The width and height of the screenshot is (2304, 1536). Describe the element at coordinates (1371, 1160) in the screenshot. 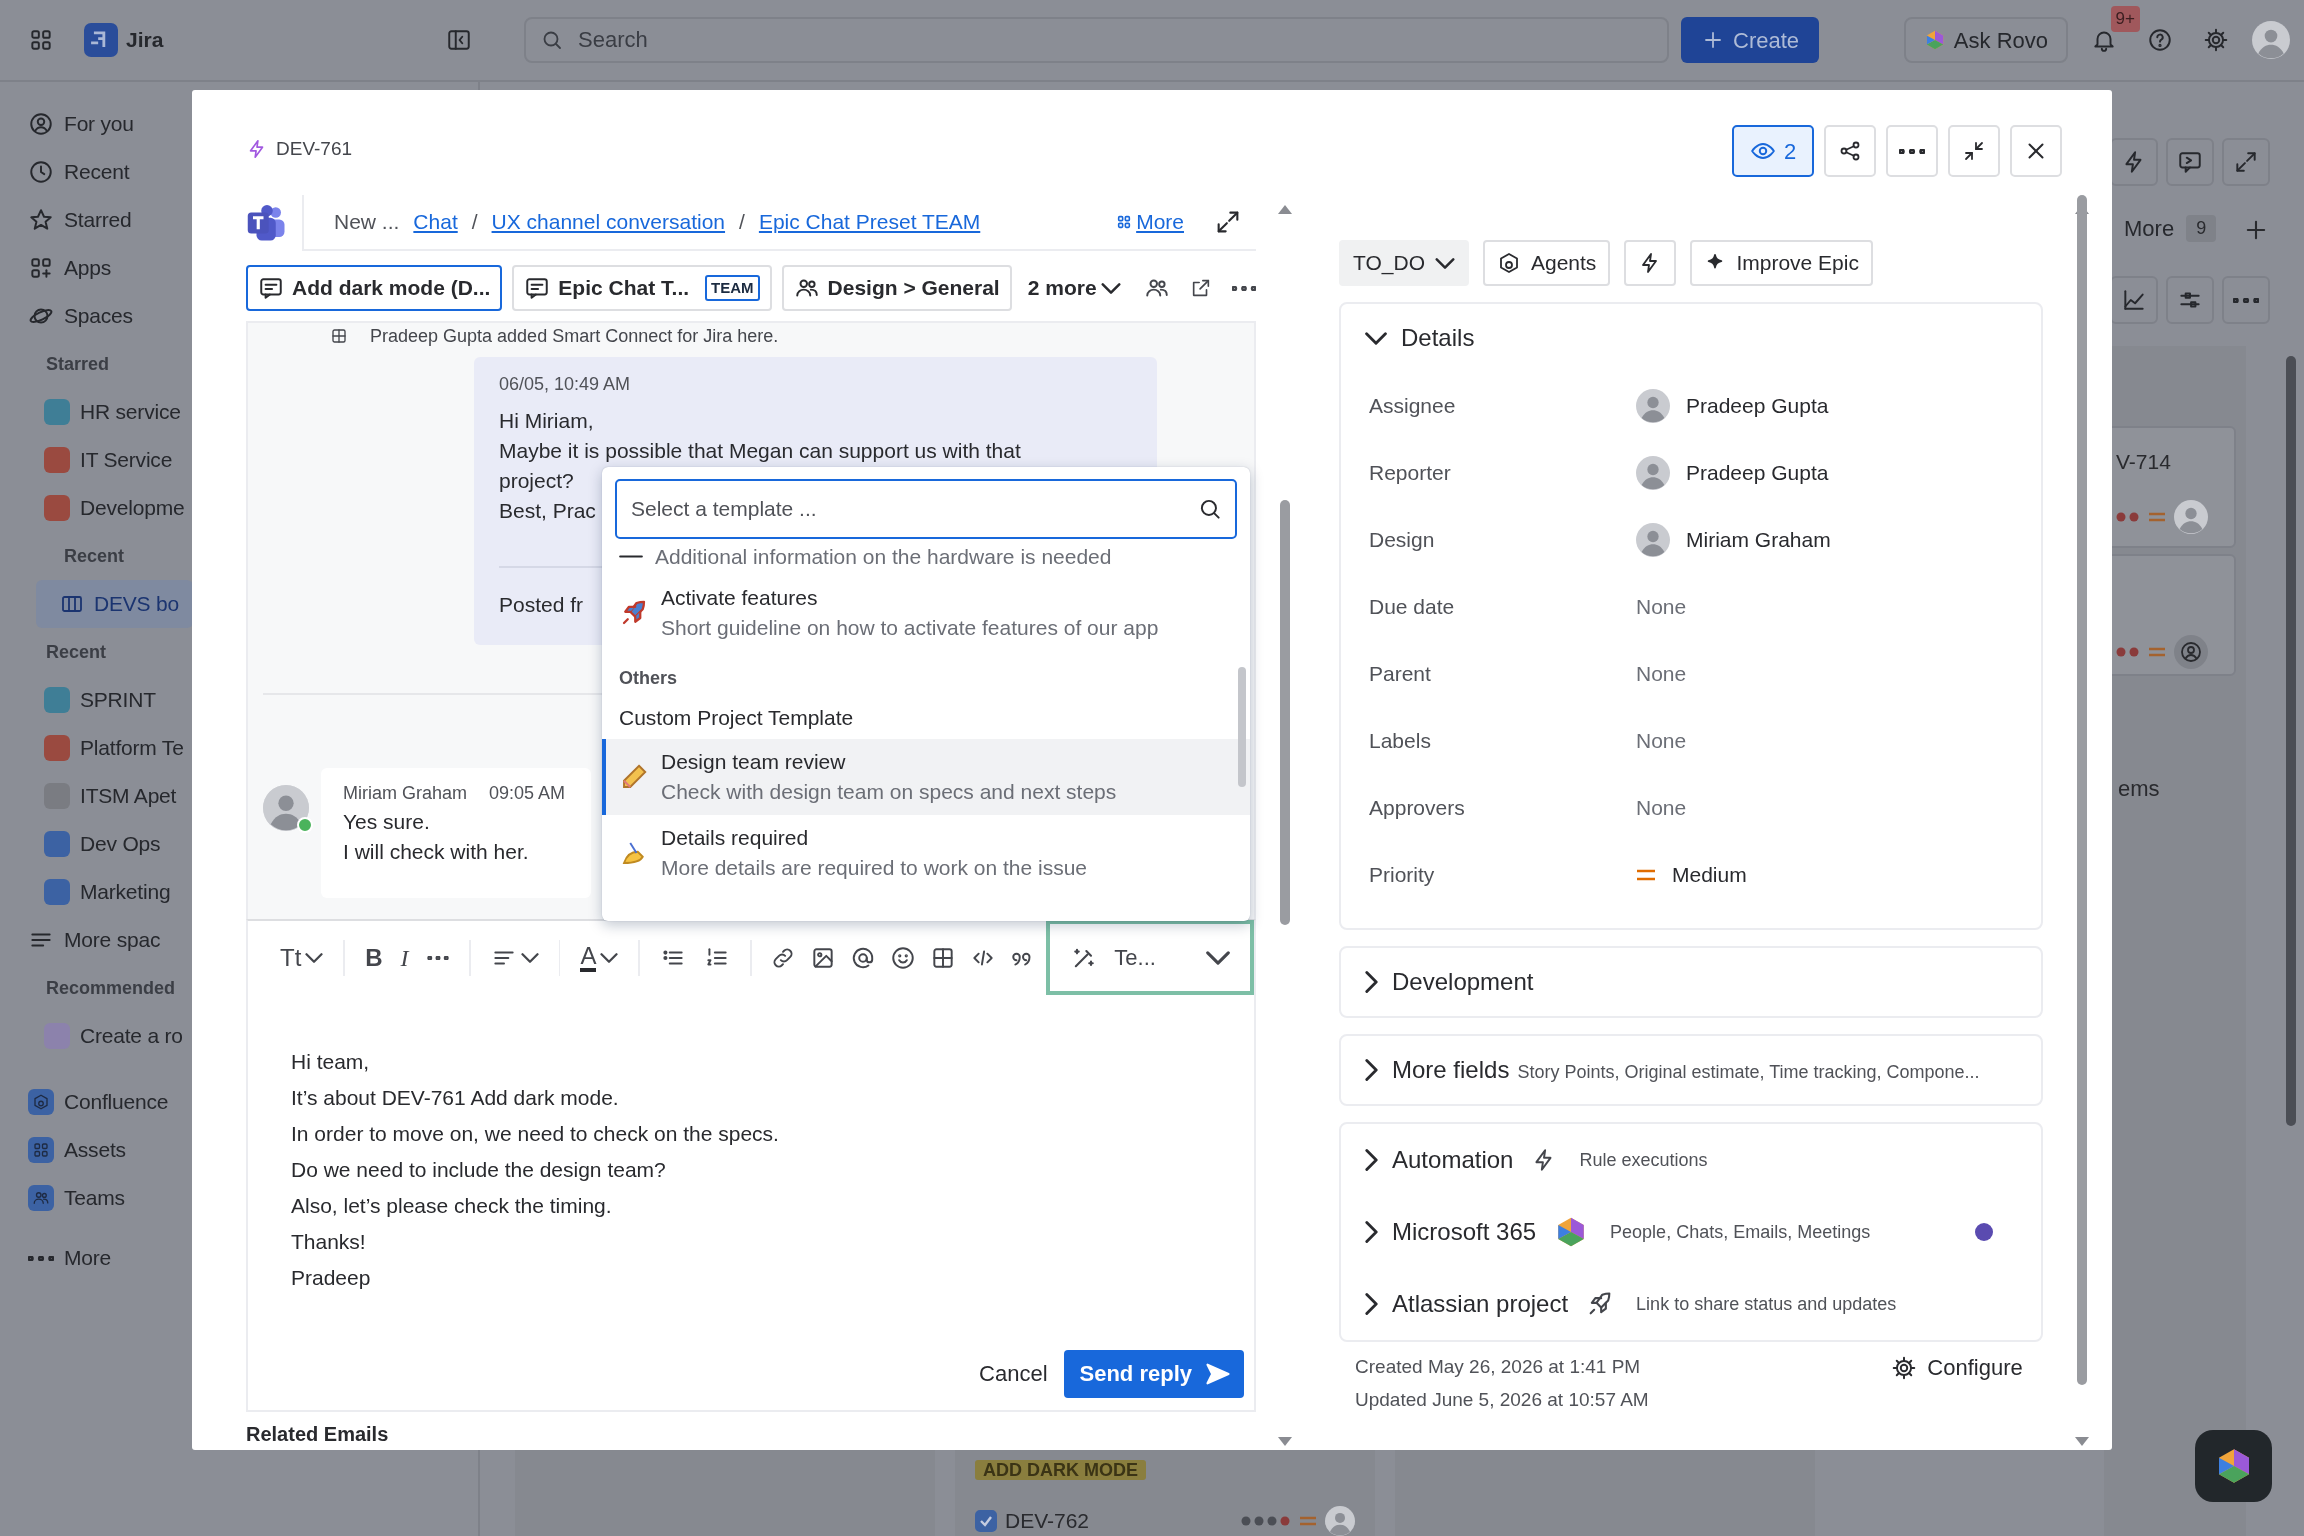

I see `chevron-right-icon` at that location.